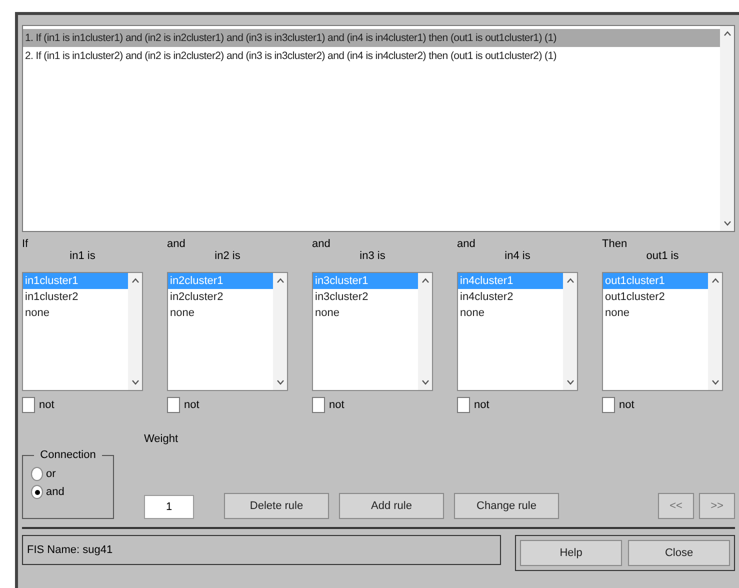 The height and width of the screenshot is (588, 739). I want to click on radio-label: or, so click(51, 474).